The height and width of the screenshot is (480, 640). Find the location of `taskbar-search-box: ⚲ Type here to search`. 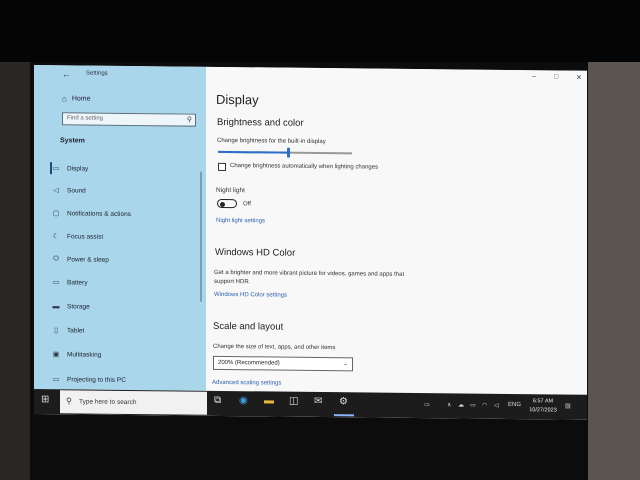

taskbar-search-box: ⚲ Type here to search is located at coordinates (133, 402).